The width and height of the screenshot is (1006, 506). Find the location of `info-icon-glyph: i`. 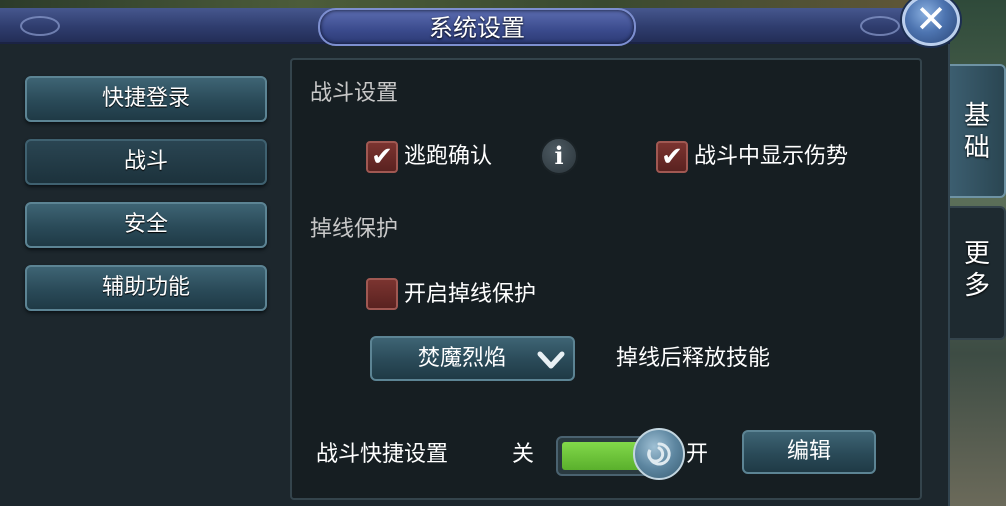

info-icon-glyph: i is located at coordinates (559, 155).